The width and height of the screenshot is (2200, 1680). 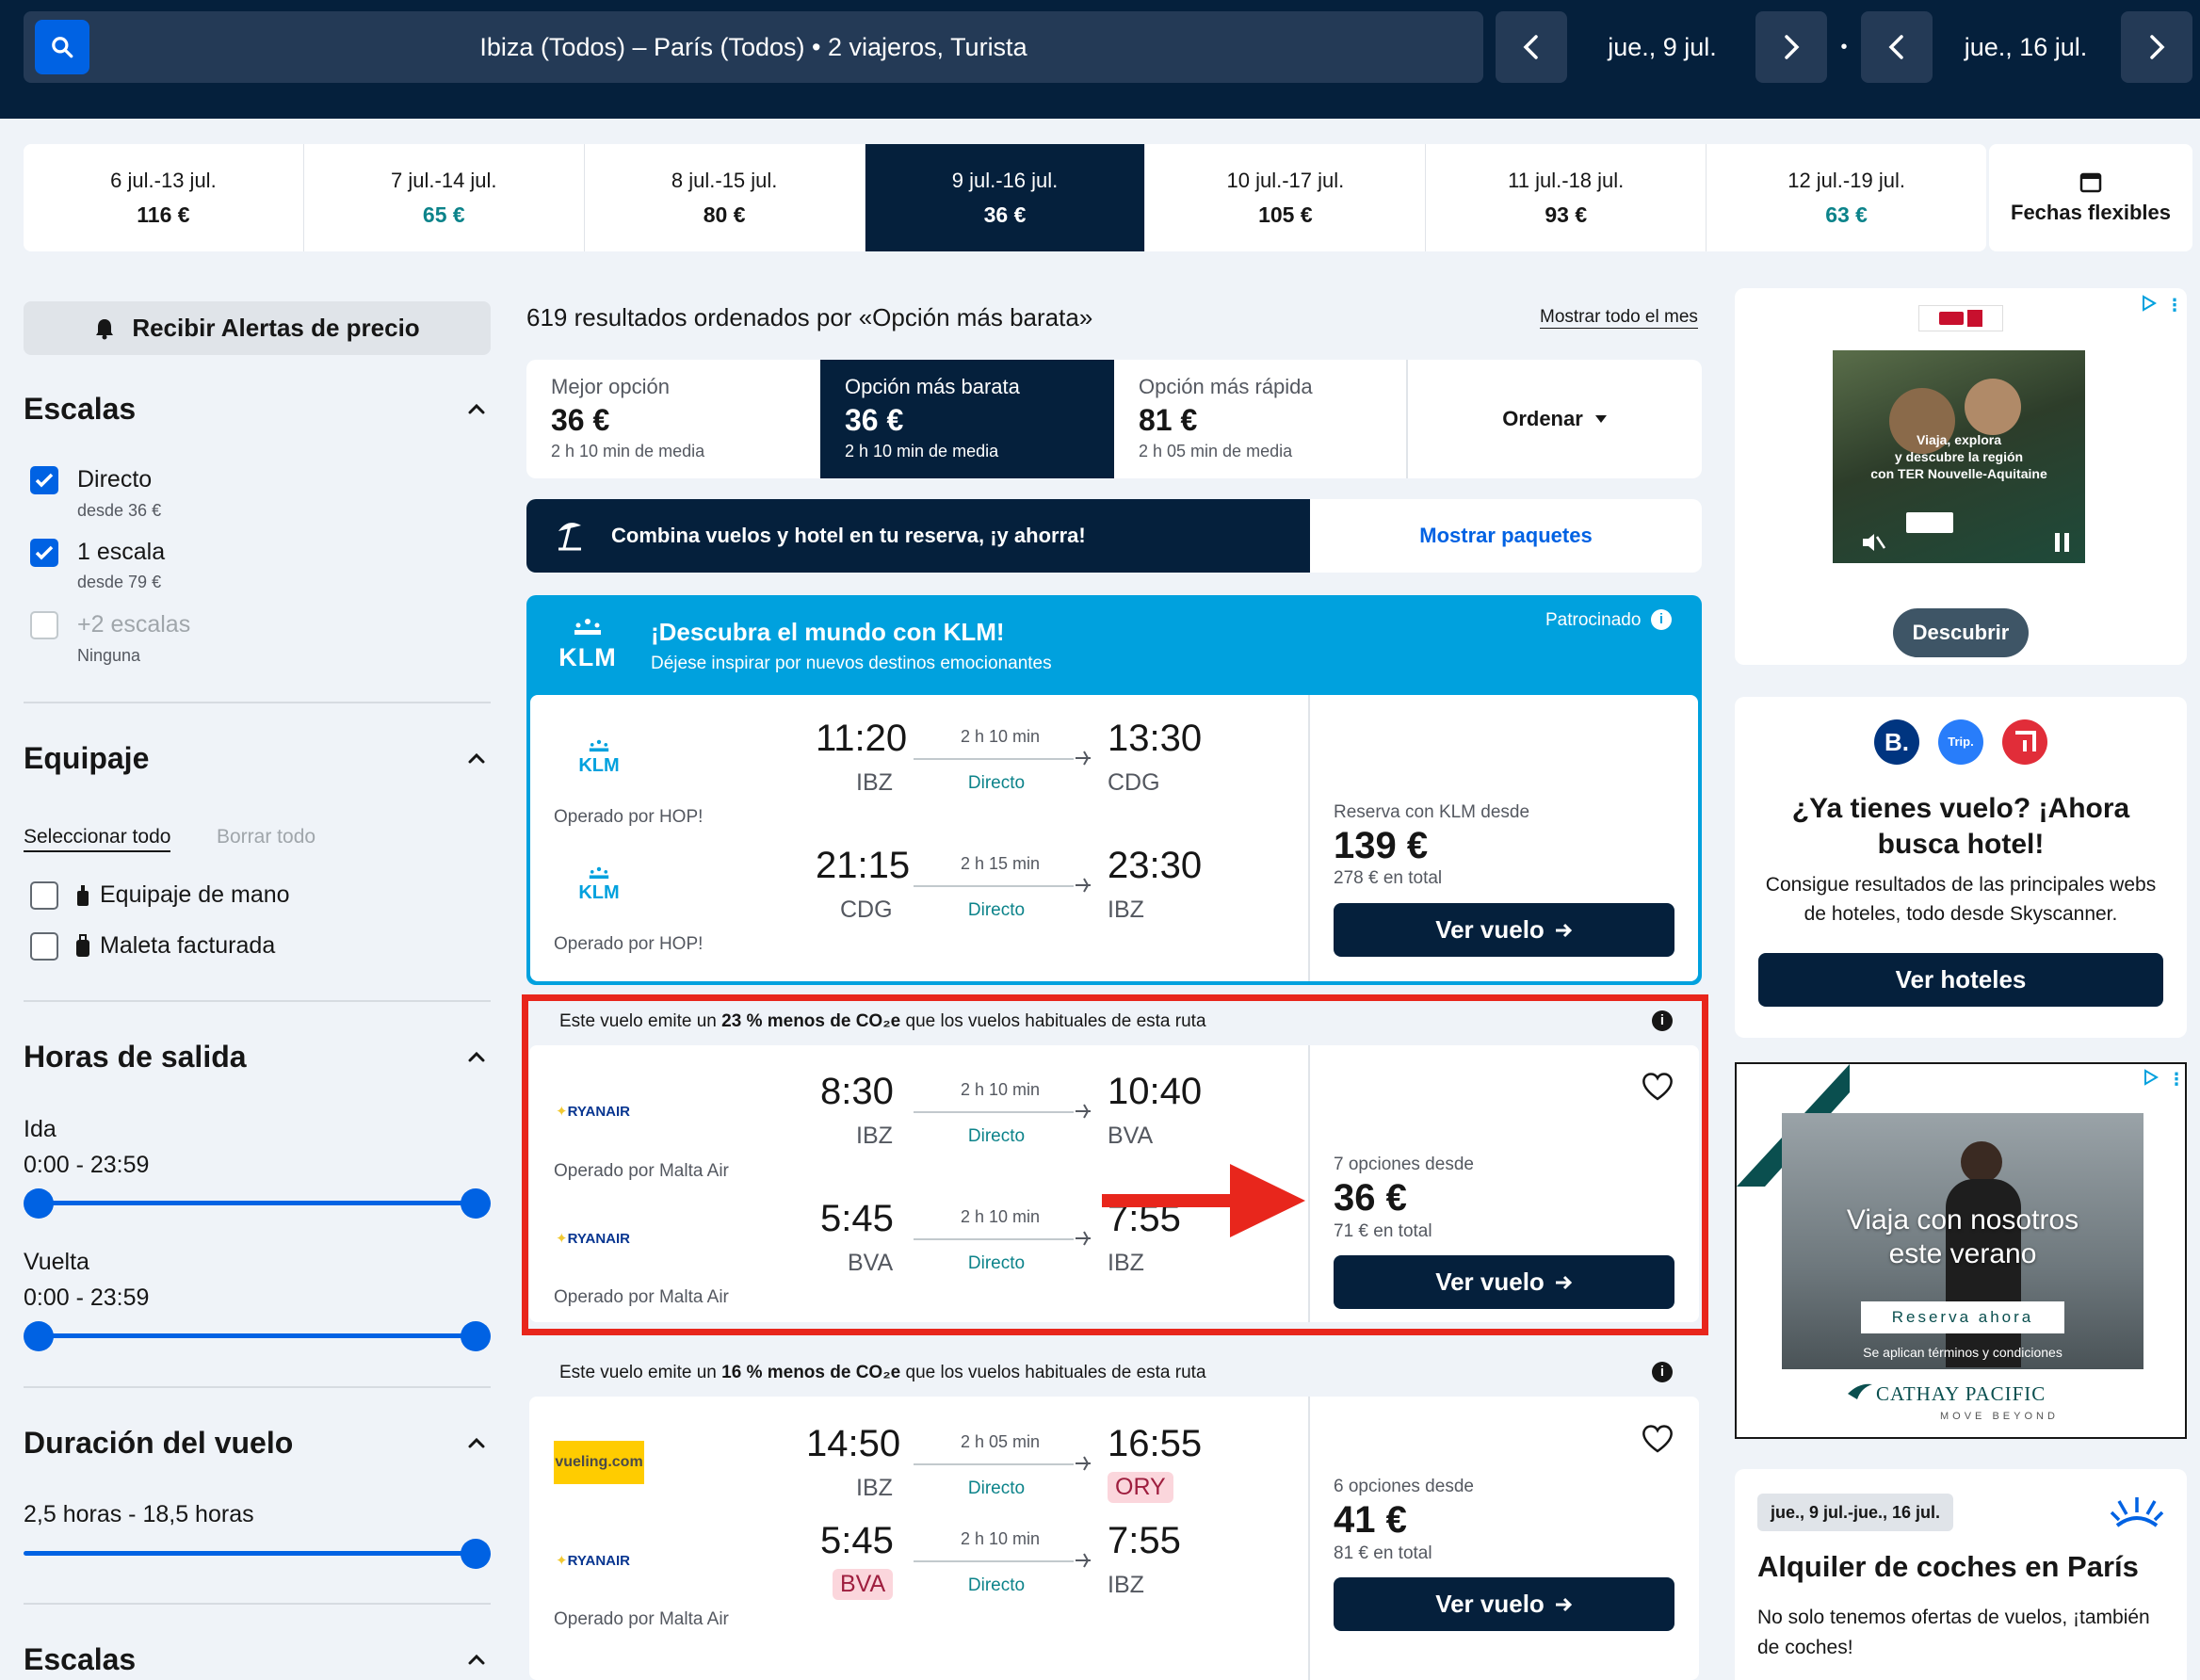 What do you see at coordinates (139, 1514) in the screenshot?
I see `duration-range: 2,5 horas - 18,5 horas` at bounding box center [139, 1514].